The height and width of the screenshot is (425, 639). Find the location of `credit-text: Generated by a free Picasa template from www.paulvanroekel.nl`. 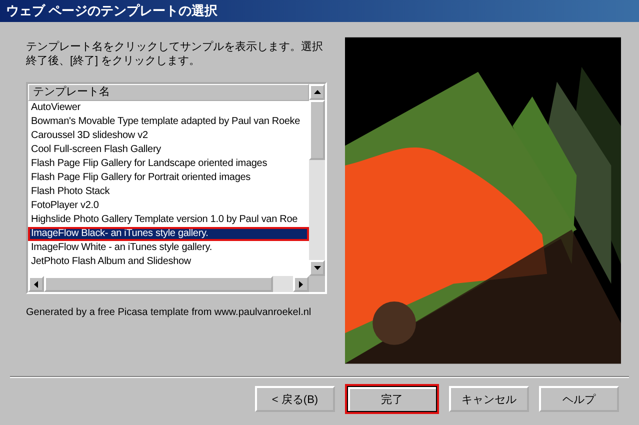

credit-text: Generated by a free Picasa template from www.paulvanroekel.nl is located at coordinates (169, 312).